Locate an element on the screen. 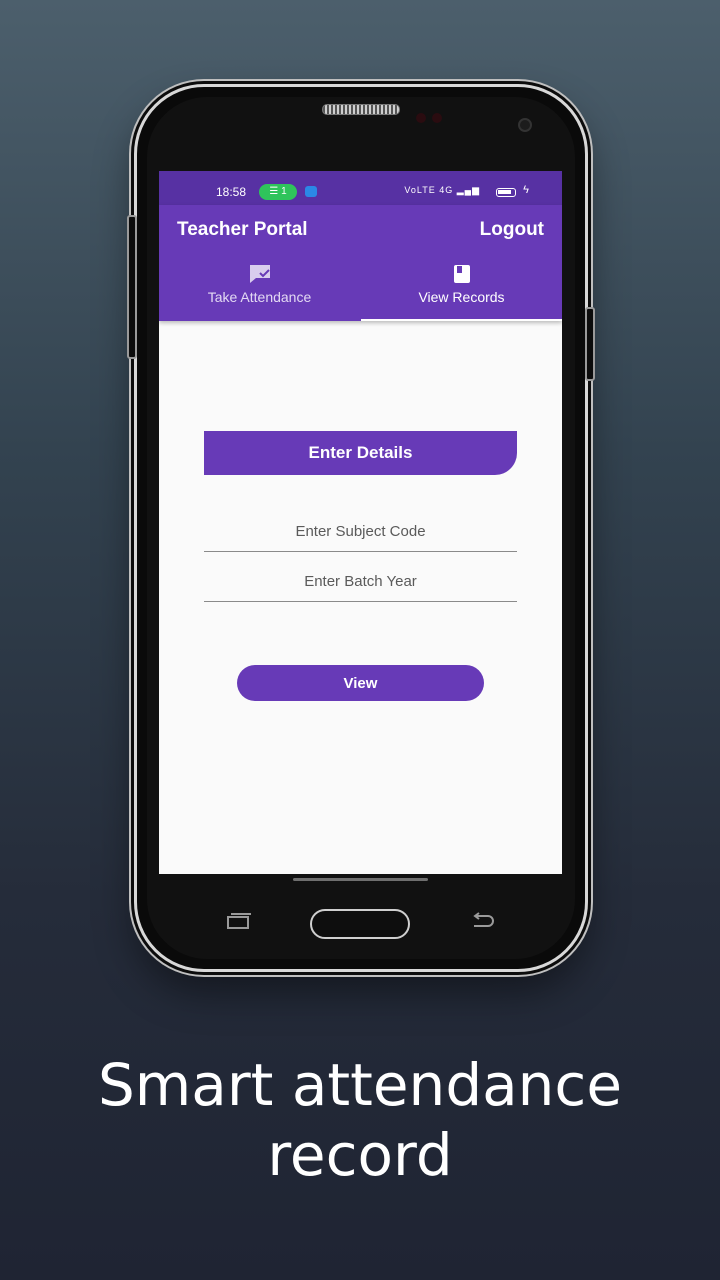  signal-icon: ▂▄▆ is located at coordinates (468, 190).